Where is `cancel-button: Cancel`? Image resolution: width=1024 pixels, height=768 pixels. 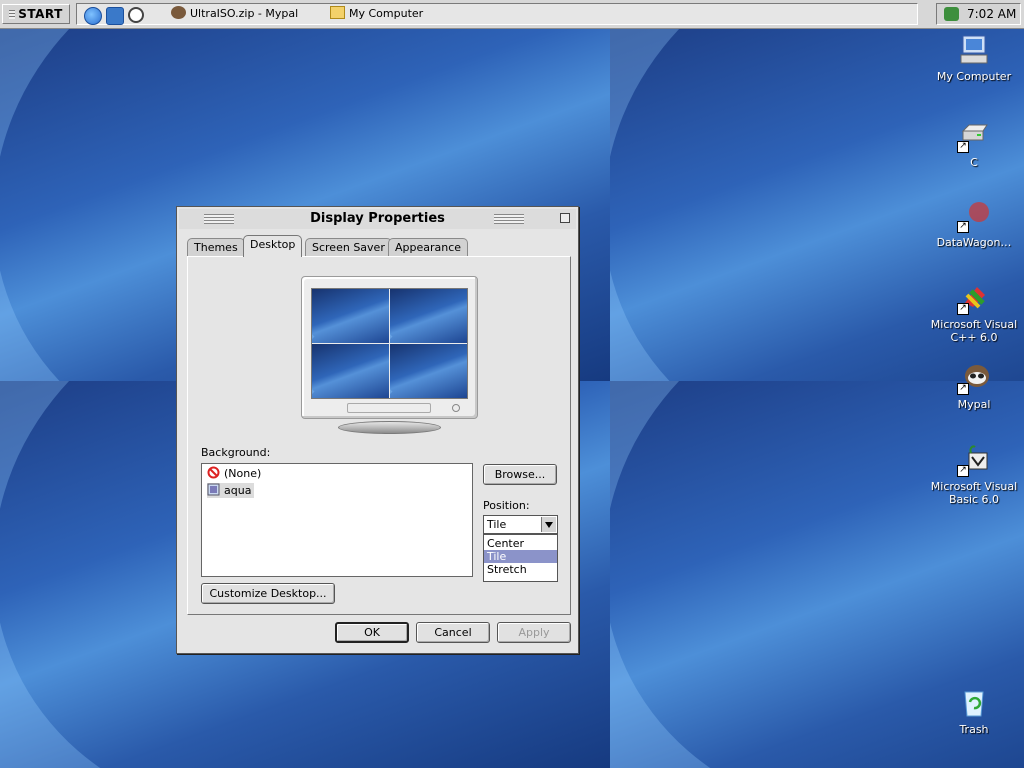 cancel-button: Cancel is located at coordinates (453, 632).